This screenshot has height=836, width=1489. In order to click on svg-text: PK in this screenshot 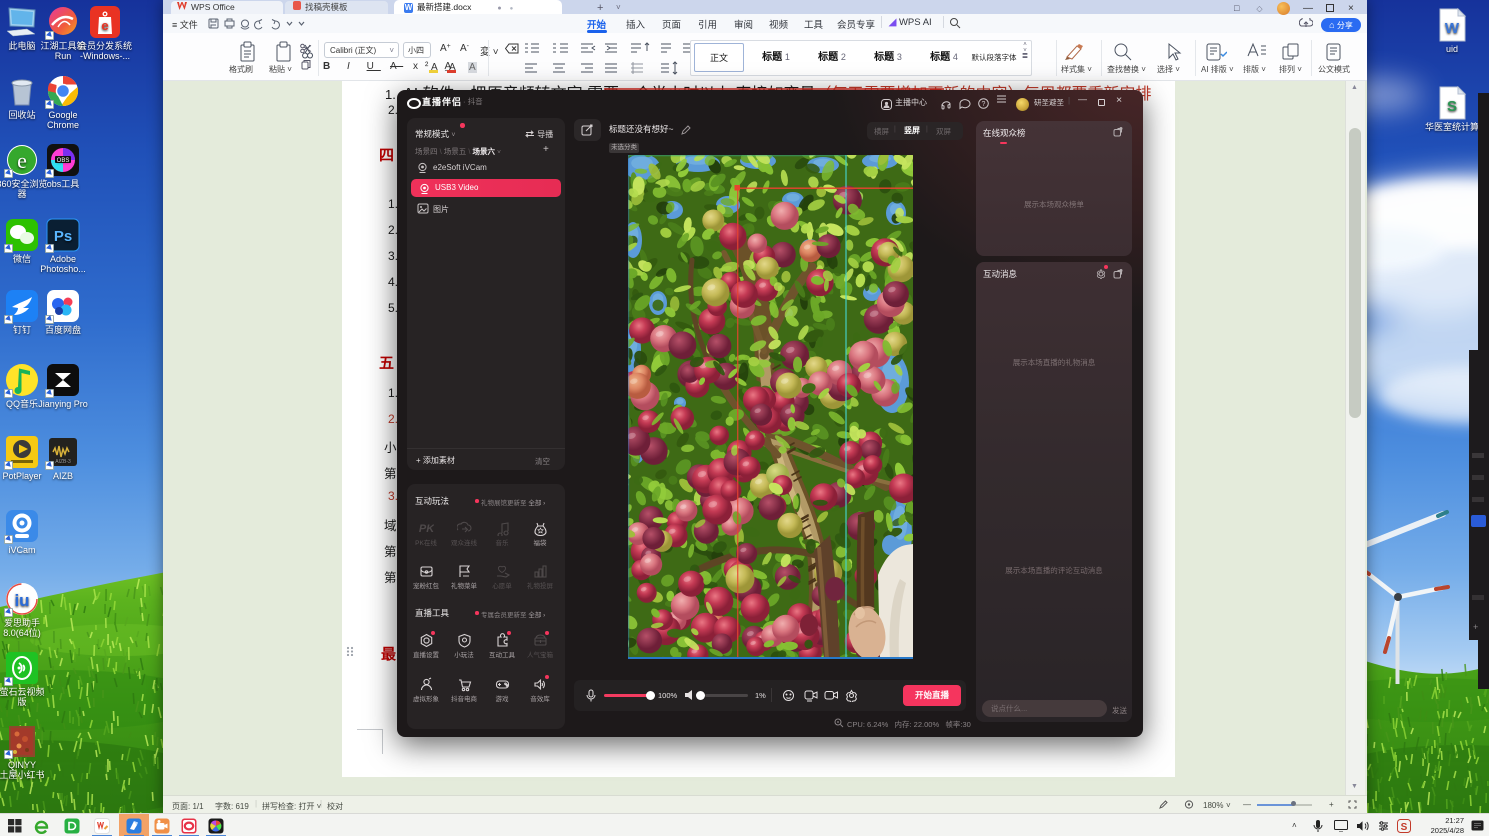, I will do `click(426, 529)`.